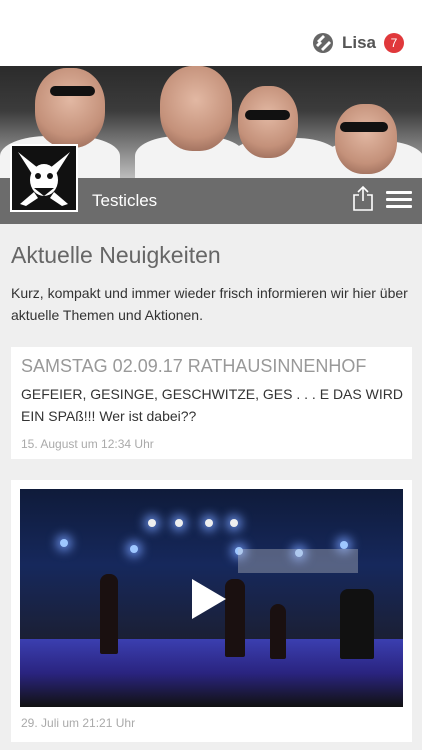  What do you see at coordinates (394, 43) in the screenshot?
I see `notification-badge: 7` at bounding box center [394, 43].